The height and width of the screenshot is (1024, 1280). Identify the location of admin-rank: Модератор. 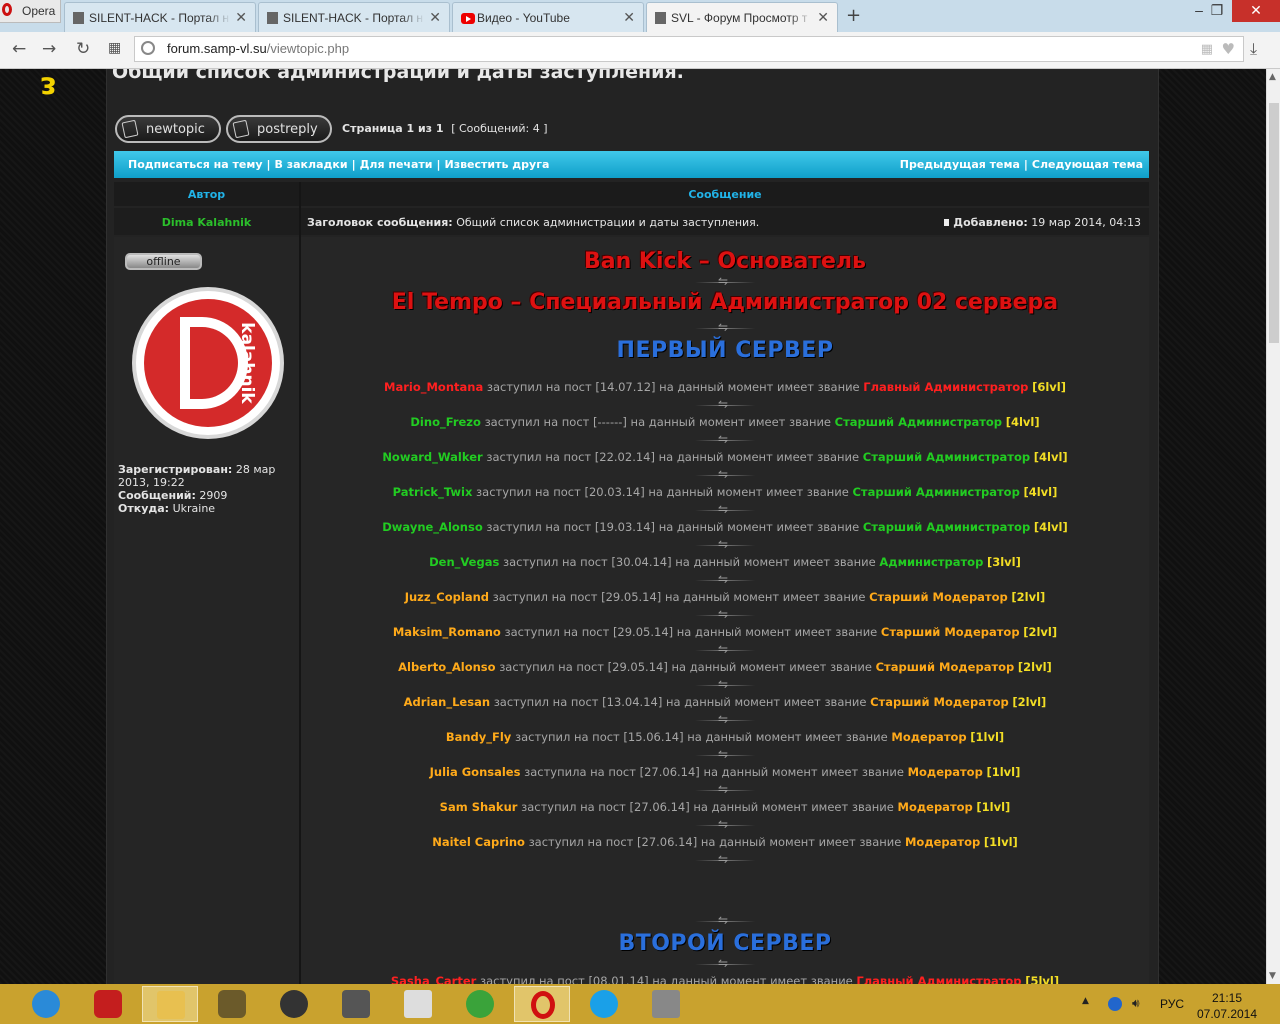
(929, 737).